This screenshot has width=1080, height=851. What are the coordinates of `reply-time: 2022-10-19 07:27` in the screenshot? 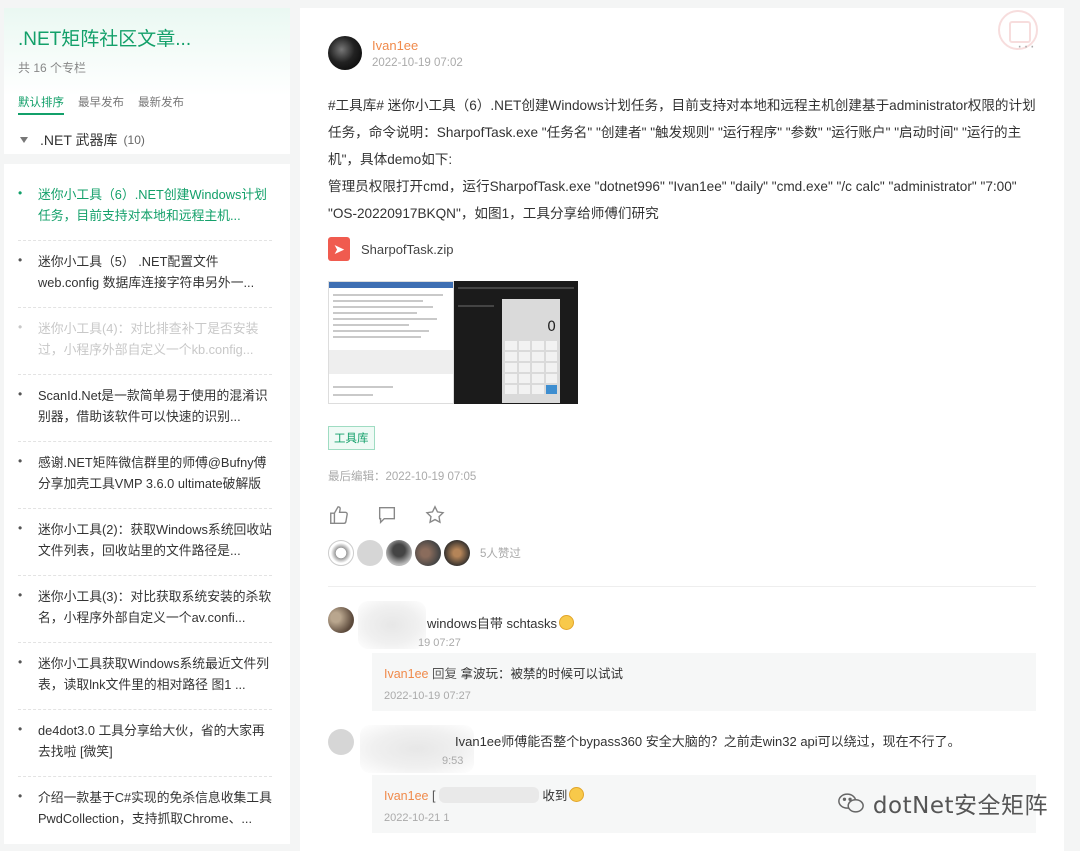 It's located at (427, 696).